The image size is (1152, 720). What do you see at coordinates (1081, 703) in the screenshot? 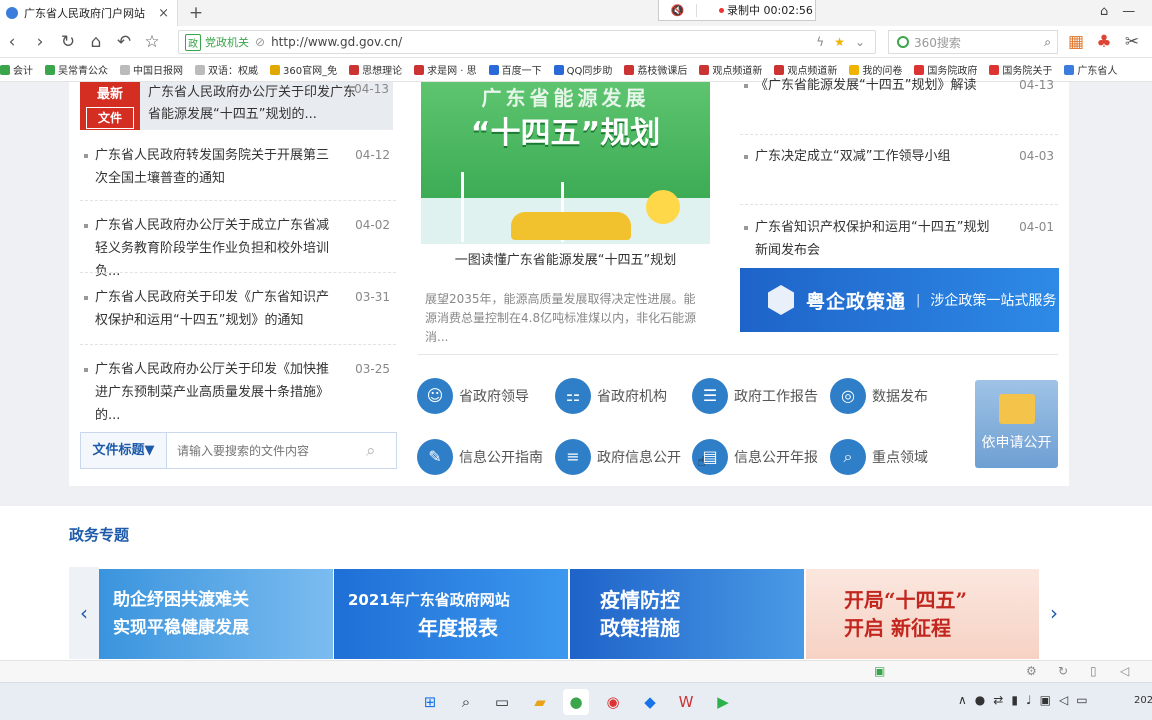
I see `battery-icon: ▭` at bounding box center [1081, 703].